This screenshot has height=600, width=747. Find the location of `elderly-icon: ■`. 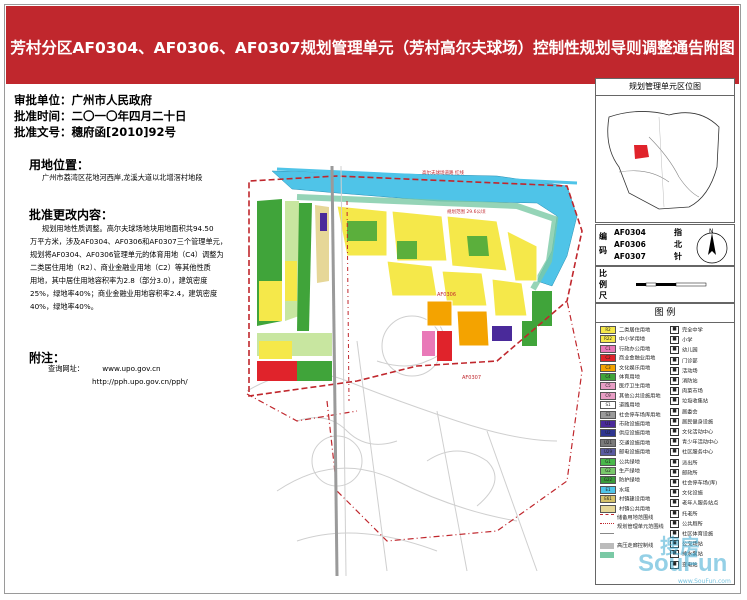

elderly-icon: ■ is located at coordinates (674, 503).